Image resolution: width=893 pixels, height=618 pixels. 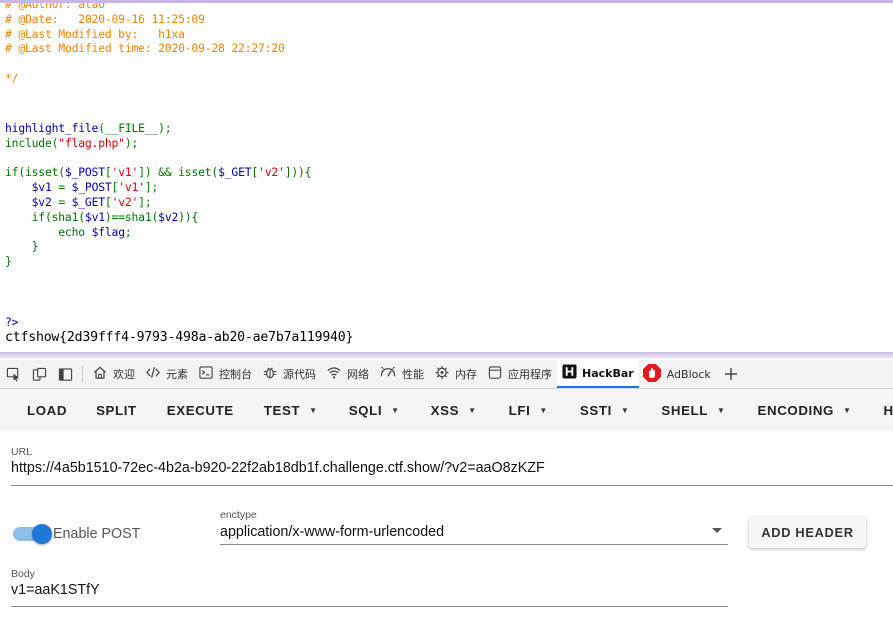 I want to click on sqli-label: SQLI, so click(x=365, y=410).